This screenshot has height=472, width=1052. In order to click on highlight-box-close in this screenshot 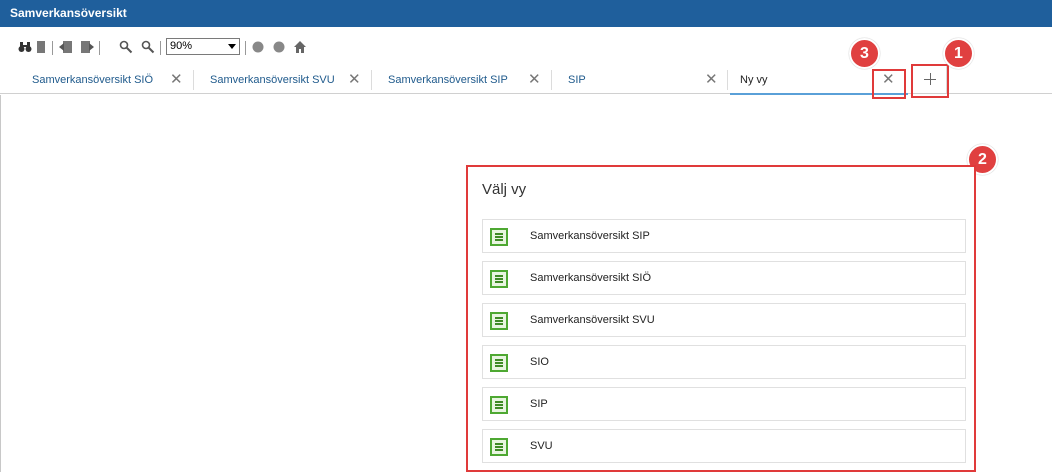, I will do `click(889, 84)`.